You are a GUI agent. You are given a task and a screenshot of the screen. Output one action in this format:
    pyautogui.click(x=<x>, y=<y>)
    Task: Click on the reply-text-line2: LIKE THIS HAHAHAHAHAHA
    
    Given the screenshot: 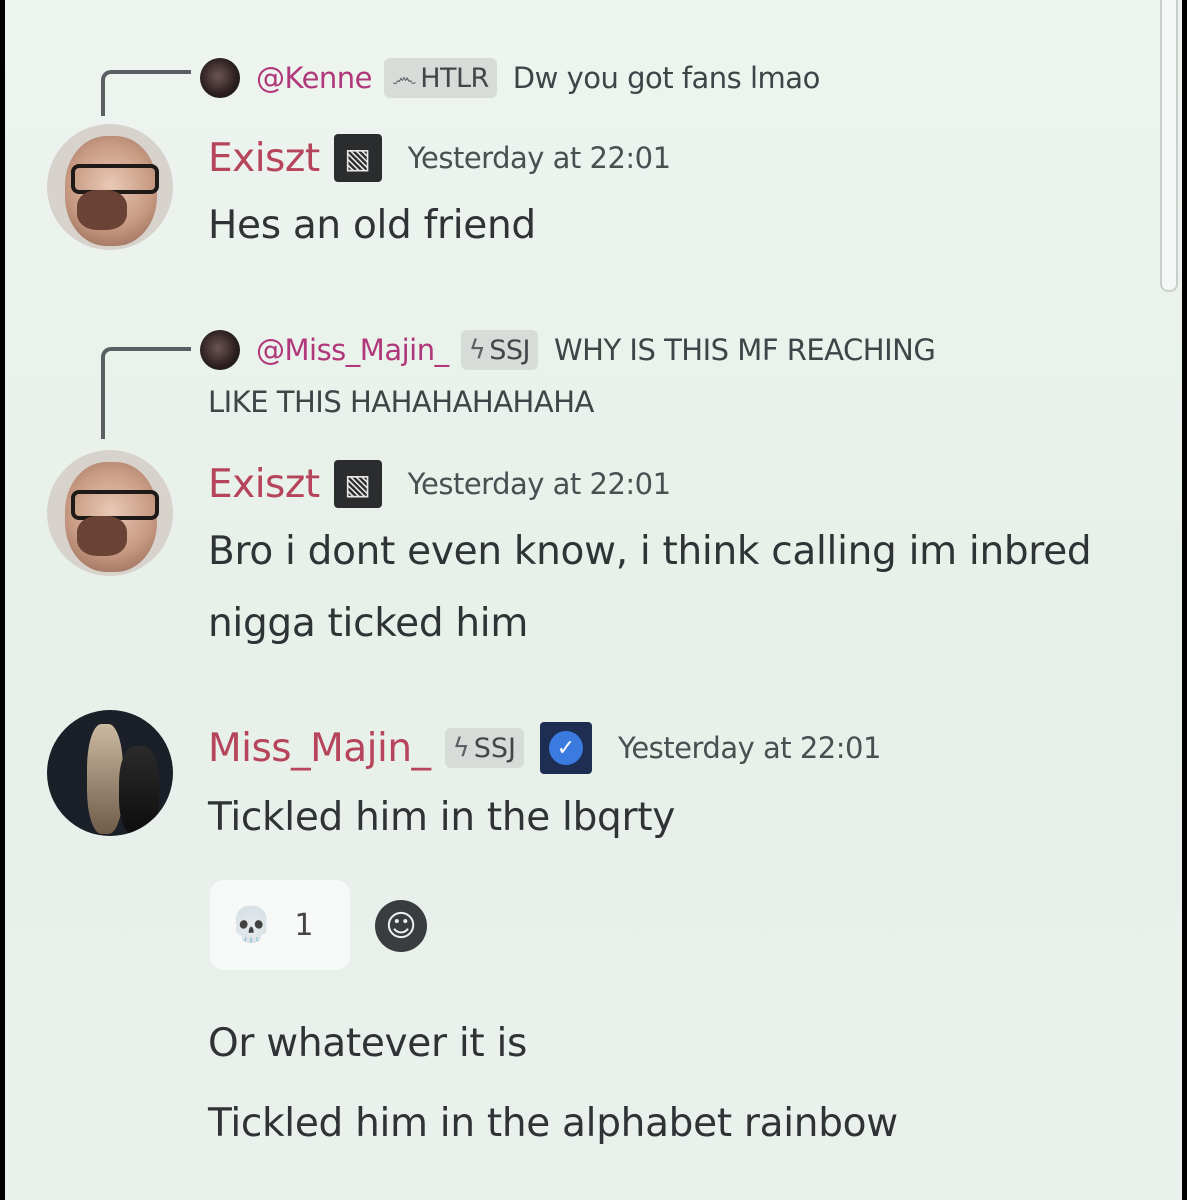 What is the action you would take?
    pyautogui.click(x=401, y=402)
    